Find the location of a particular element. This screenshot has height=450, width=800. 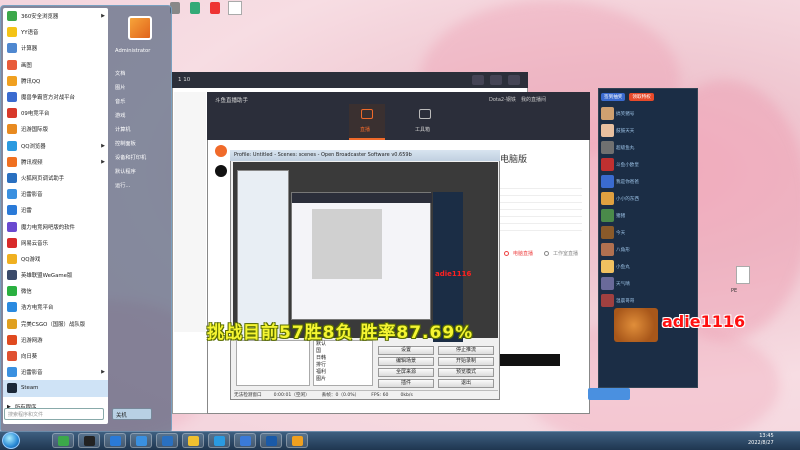

start-menu-item: 迅游网游 is located at coordinates (55, 340).